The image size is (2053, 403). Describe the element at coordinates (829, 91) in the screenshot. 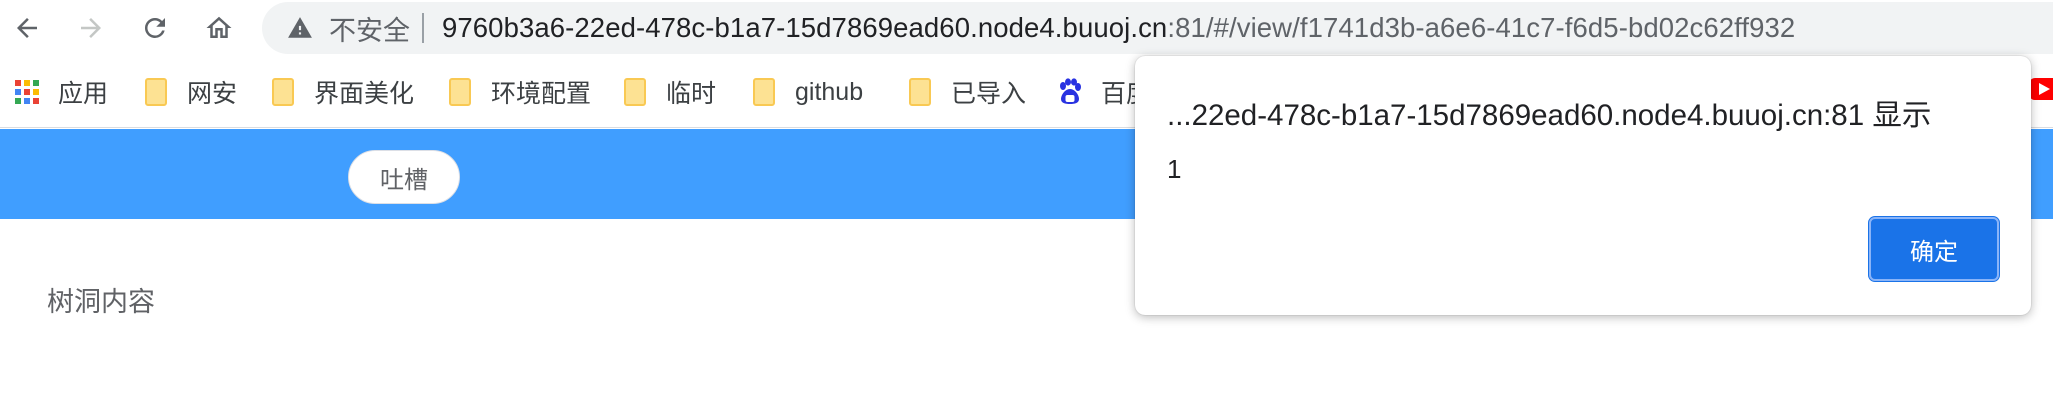

I see `bookmark-label: github` at that location.